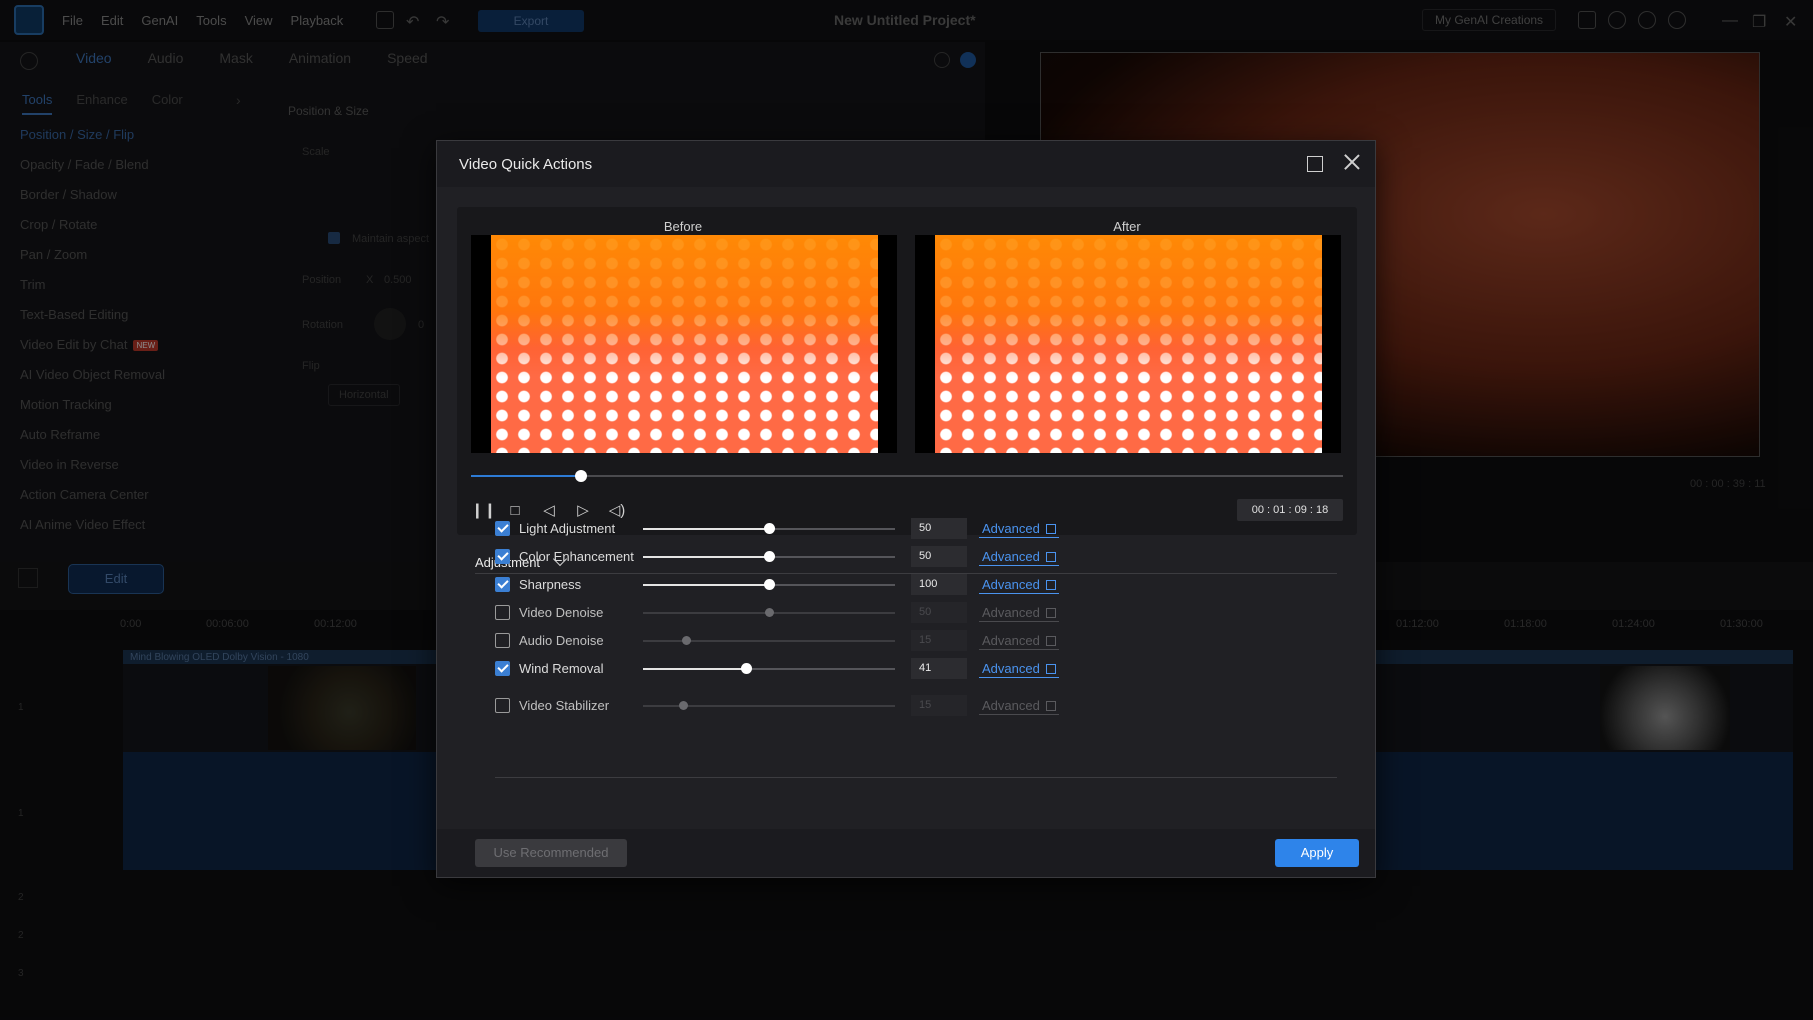 The image size is (1813, 1020). Describe the element at coordinates (561, 640) in the screenshot. I see `adjustment-label: Audio Denoise` at that location.